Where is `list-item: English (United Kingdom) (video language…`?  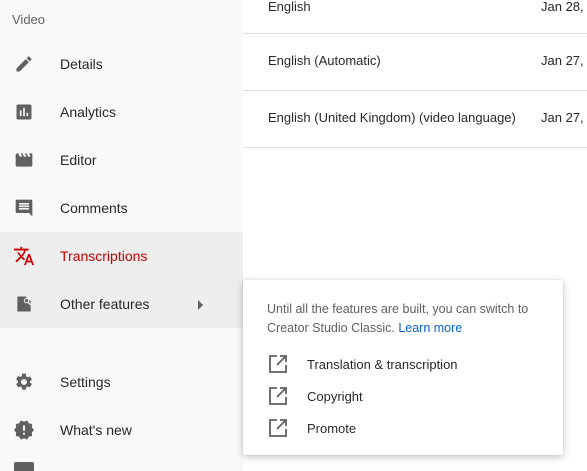 list-item: English (United Kingdom) (video language… is located at coordinates (415, 119).